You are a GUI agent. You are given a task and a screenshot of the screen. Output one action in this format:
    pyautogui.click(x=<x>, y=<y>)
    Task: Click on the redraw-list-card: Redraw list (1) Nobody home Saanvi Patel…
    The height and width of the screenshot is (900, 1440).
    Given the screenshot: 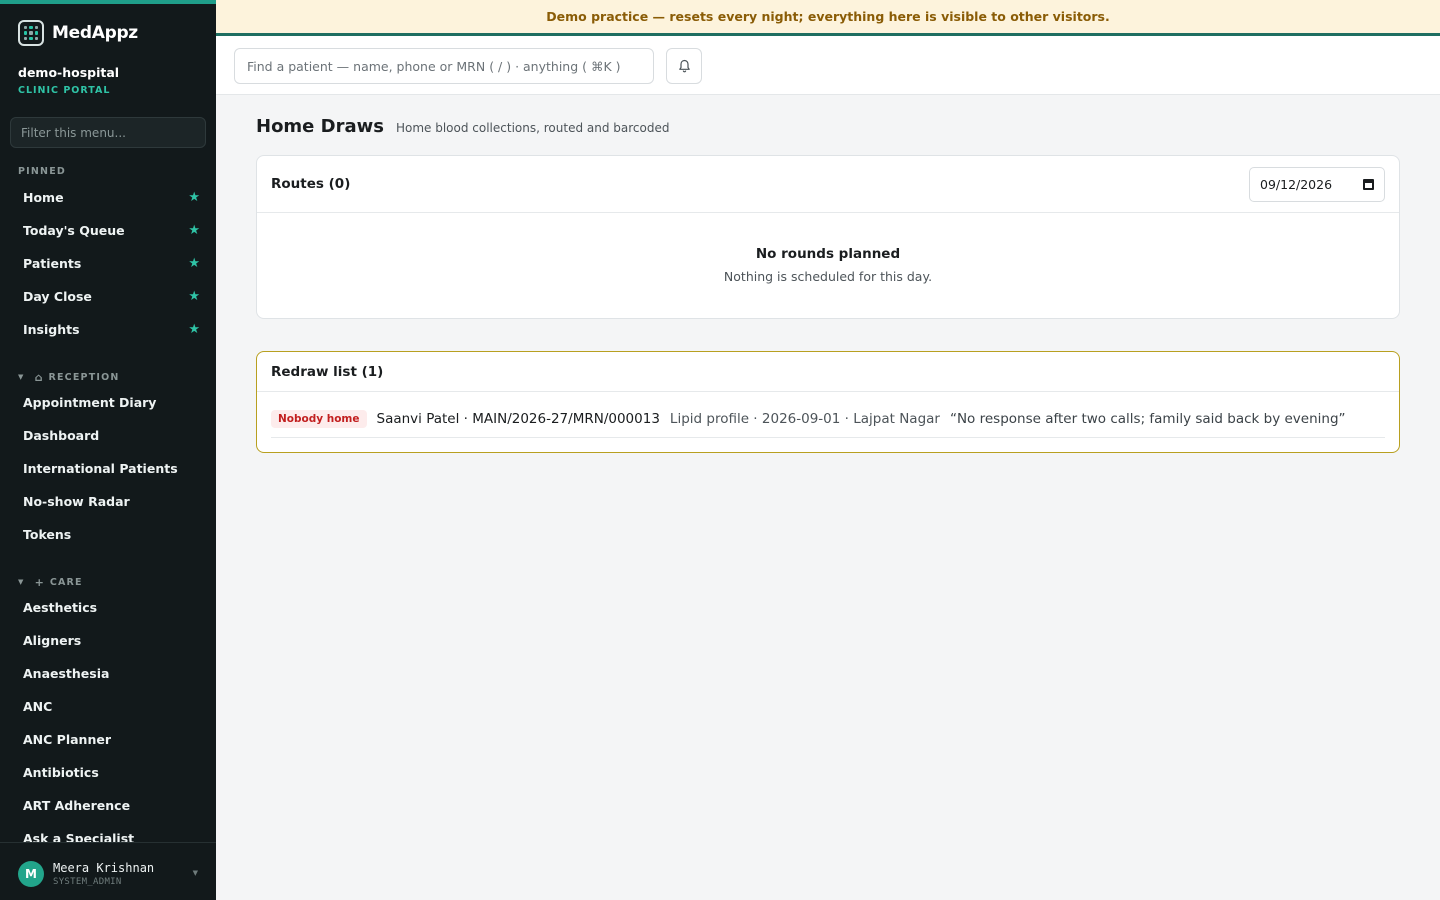 What is the action you would take?
    pyautogui.click(x=828, y=402)
    